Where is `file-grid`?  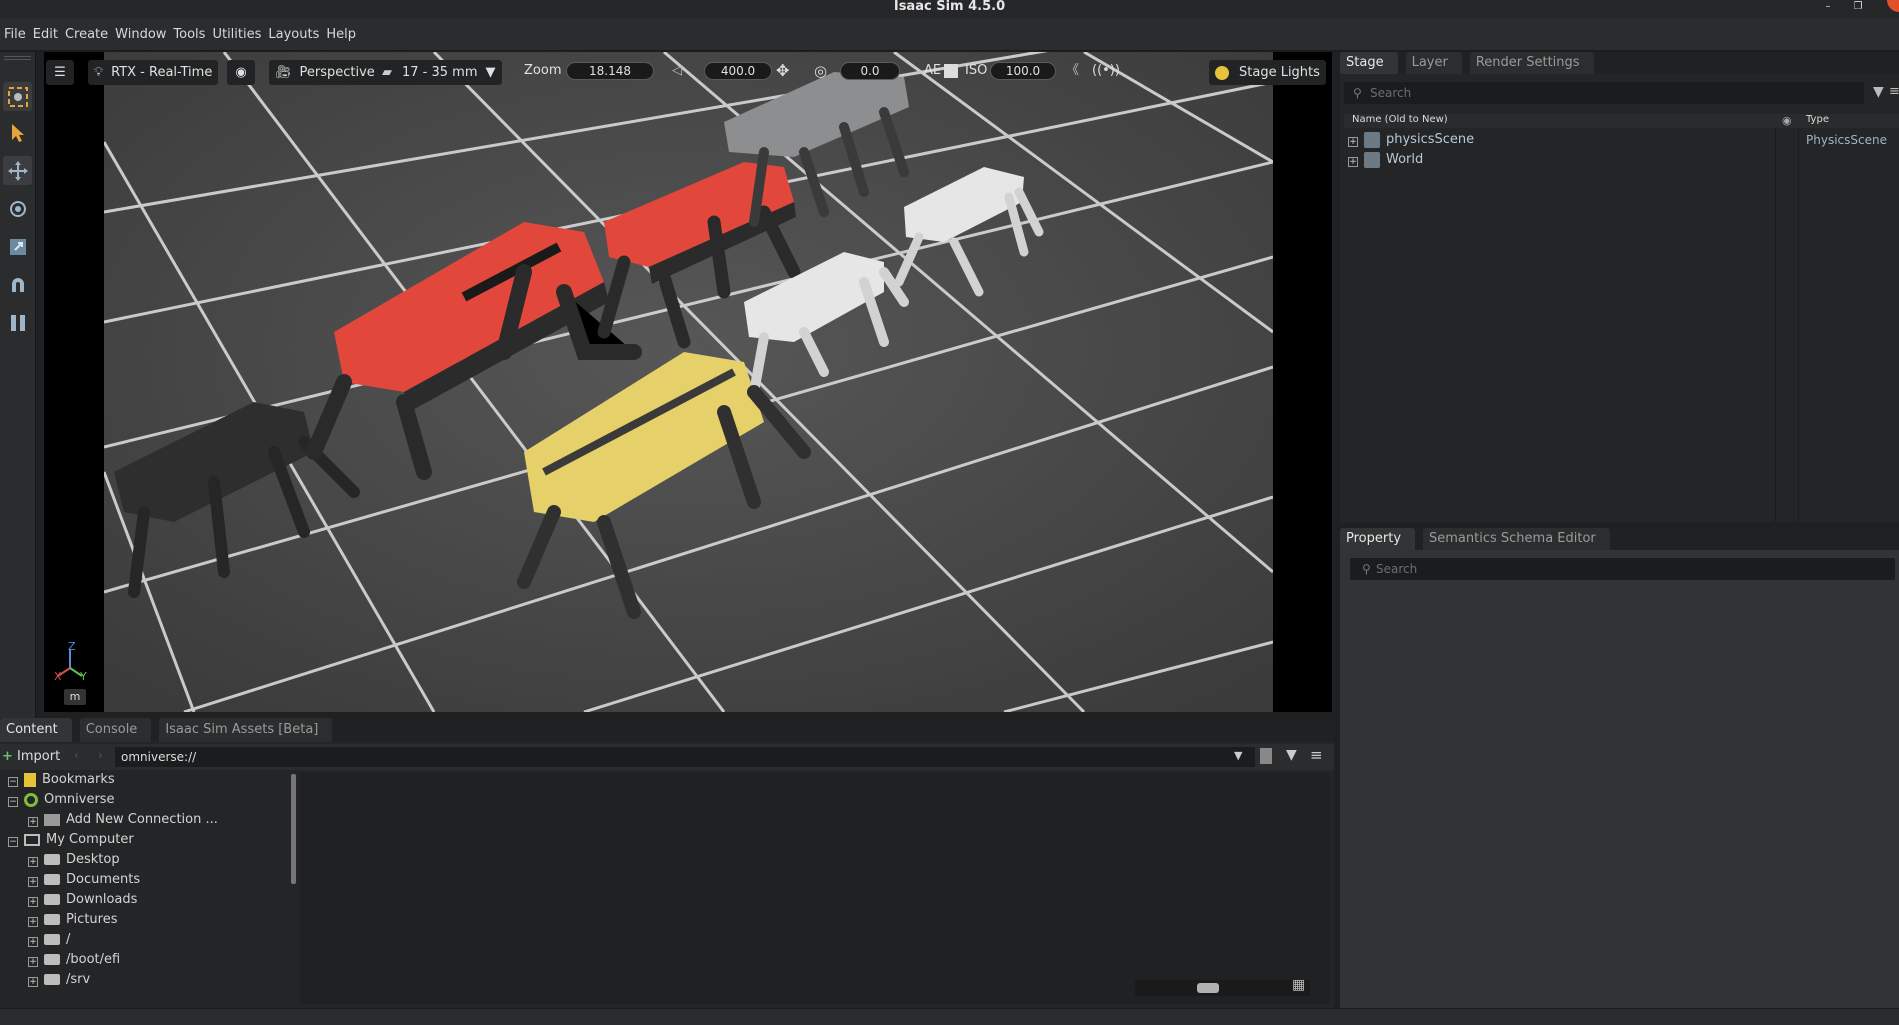 file-grid is located at coordinates (815, 888).